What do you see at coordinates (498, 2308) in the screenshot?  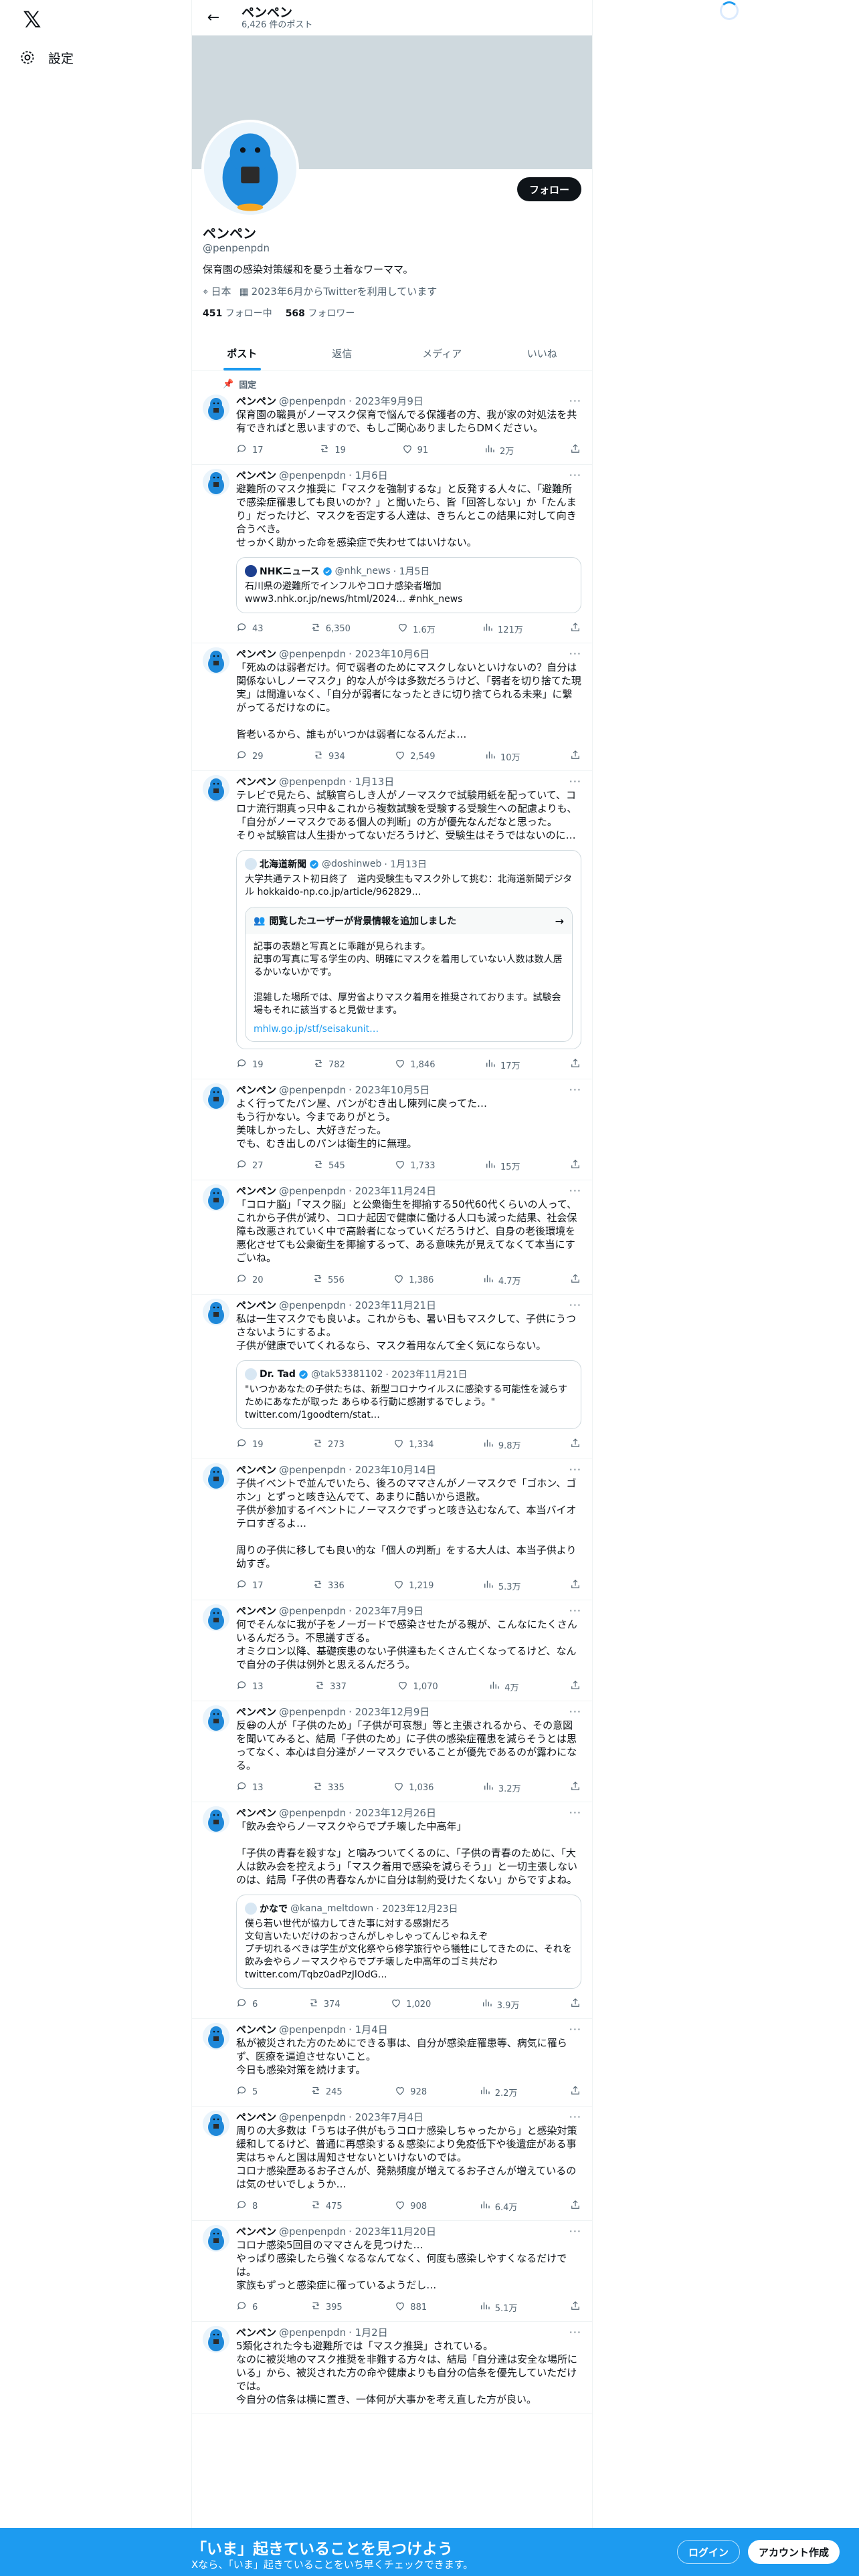 I see `views-button: 5.1万` at bounding box center [498, 2308].